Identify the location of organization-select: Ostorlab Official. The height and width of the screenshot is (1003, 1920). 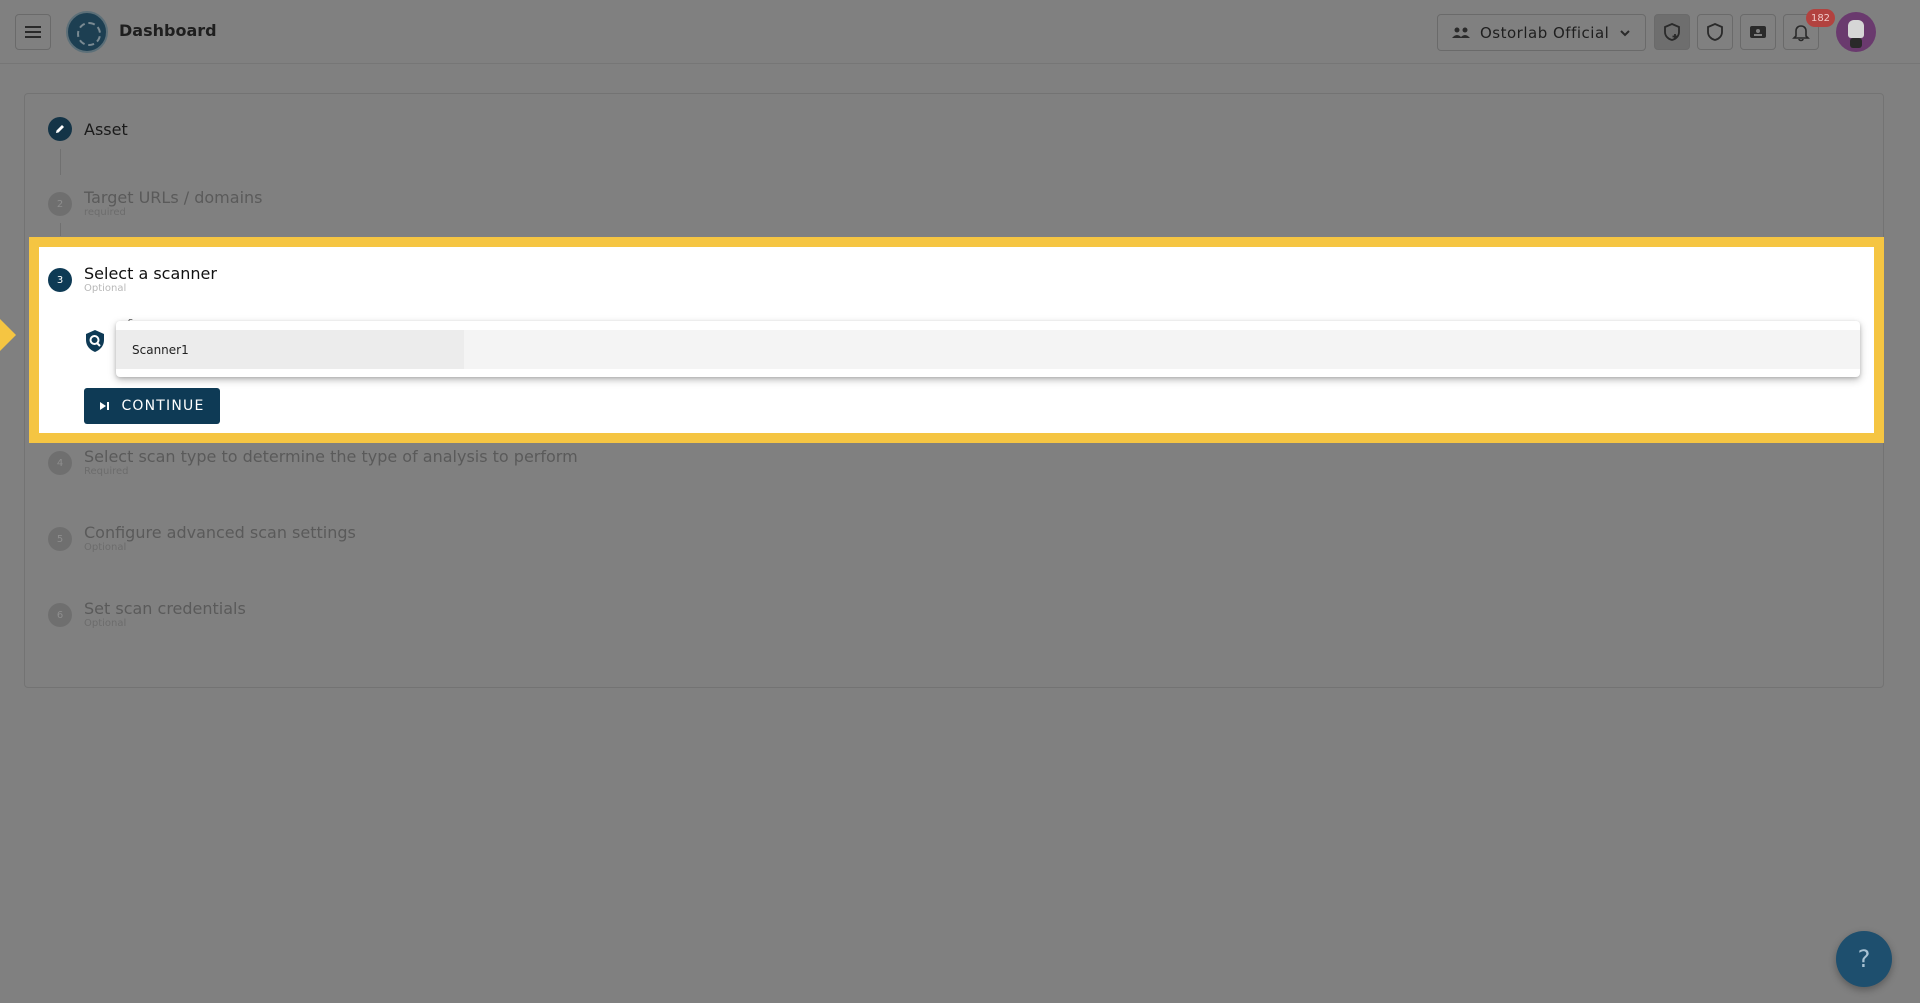
(1541, 32).